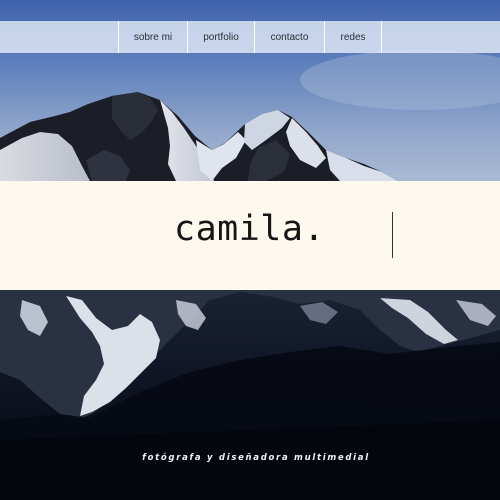  Describe the element at coordinates (153, 37) in the screenshot. I see `nav-link-sobre-mi: sobre mi` at that location.